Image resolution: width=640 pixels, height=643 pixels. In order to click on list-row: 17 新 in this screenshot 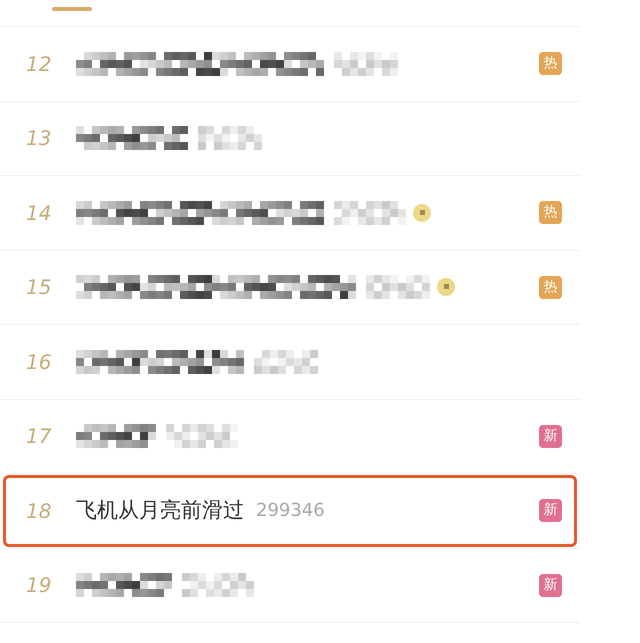, I will do `click(290, 437)`.